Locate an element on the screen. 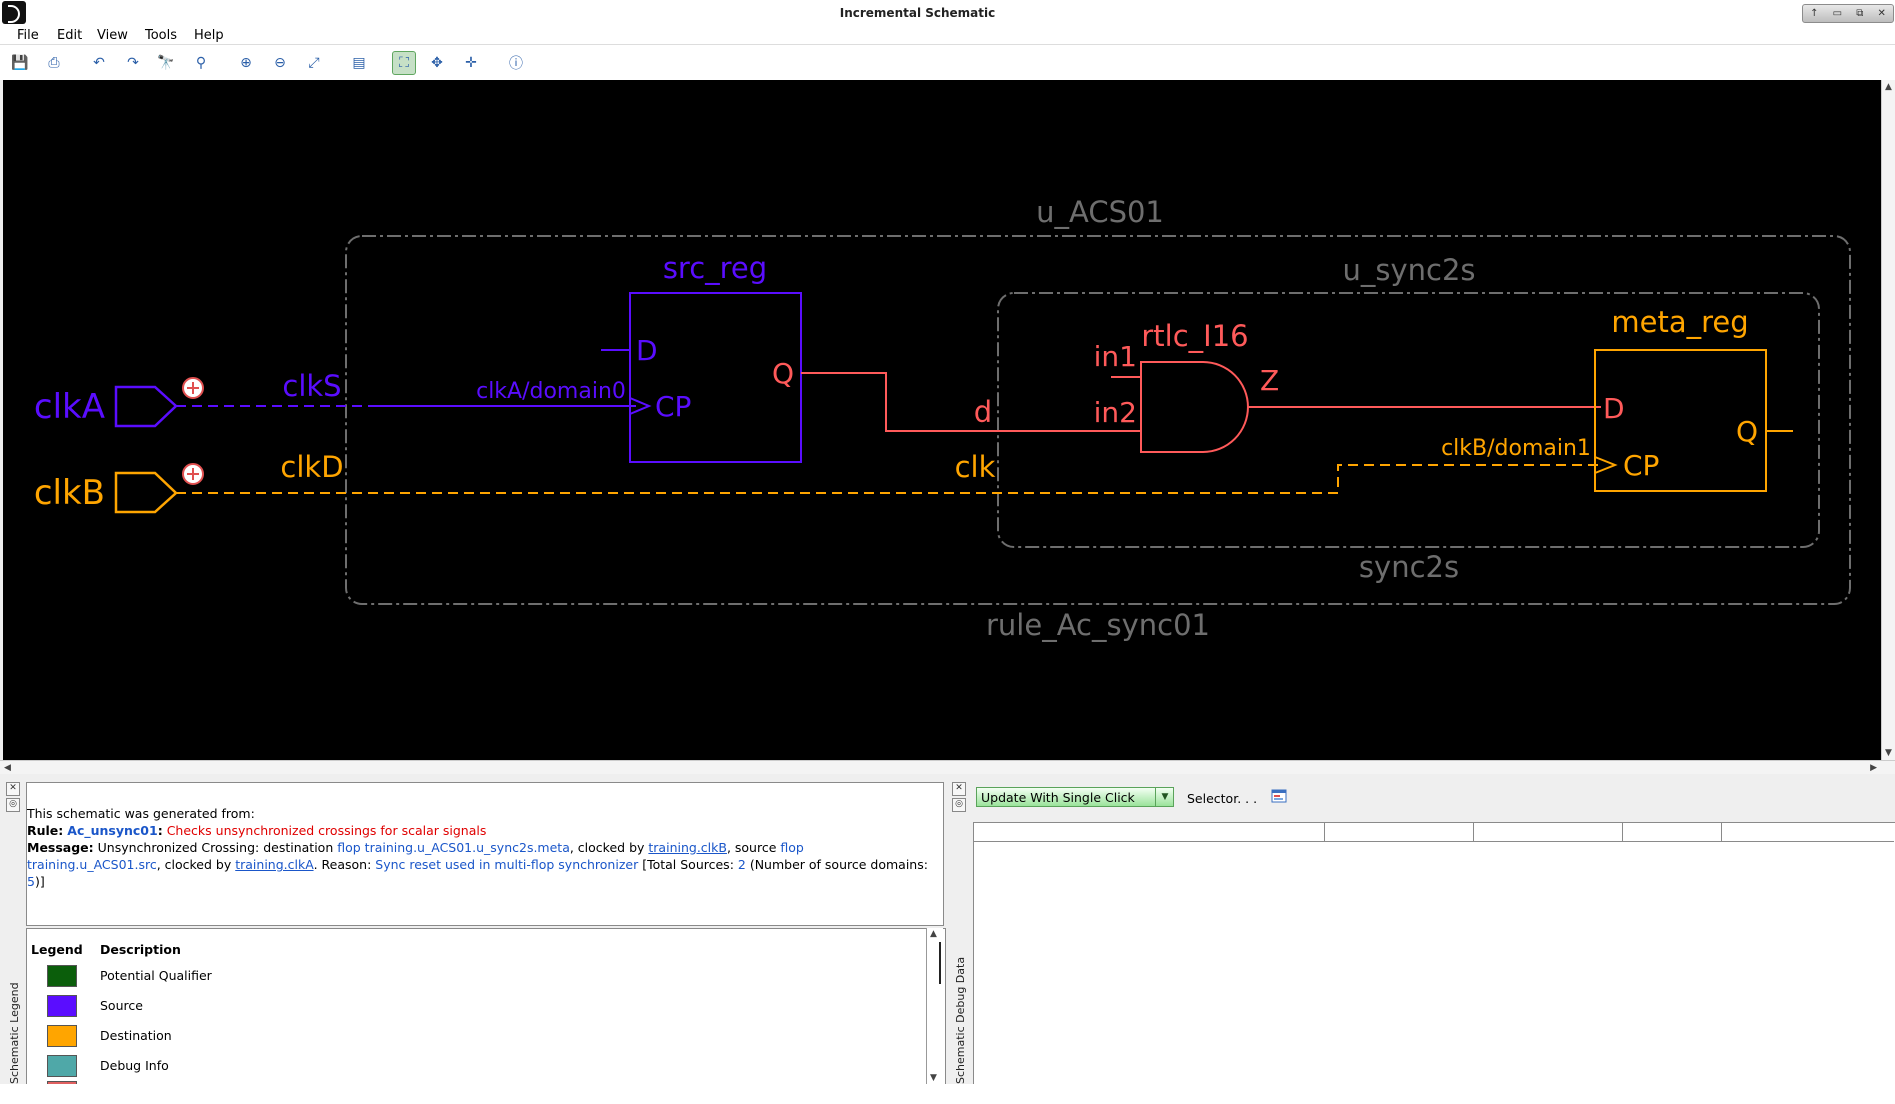 The image size is (1895, 1104). menu-file: File is located at coordinates (28, 35).